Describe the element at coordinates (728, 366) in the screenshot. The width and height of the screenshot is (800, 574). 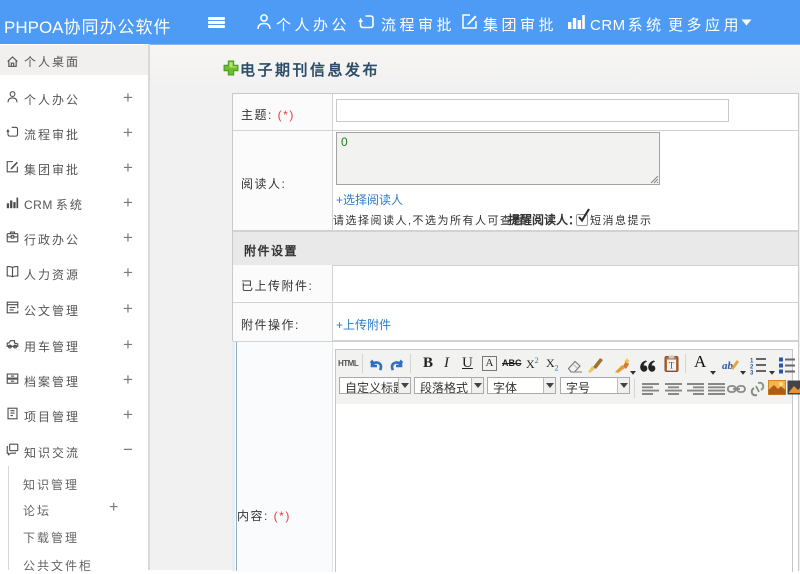
I see `svg-text: ab` at that location.